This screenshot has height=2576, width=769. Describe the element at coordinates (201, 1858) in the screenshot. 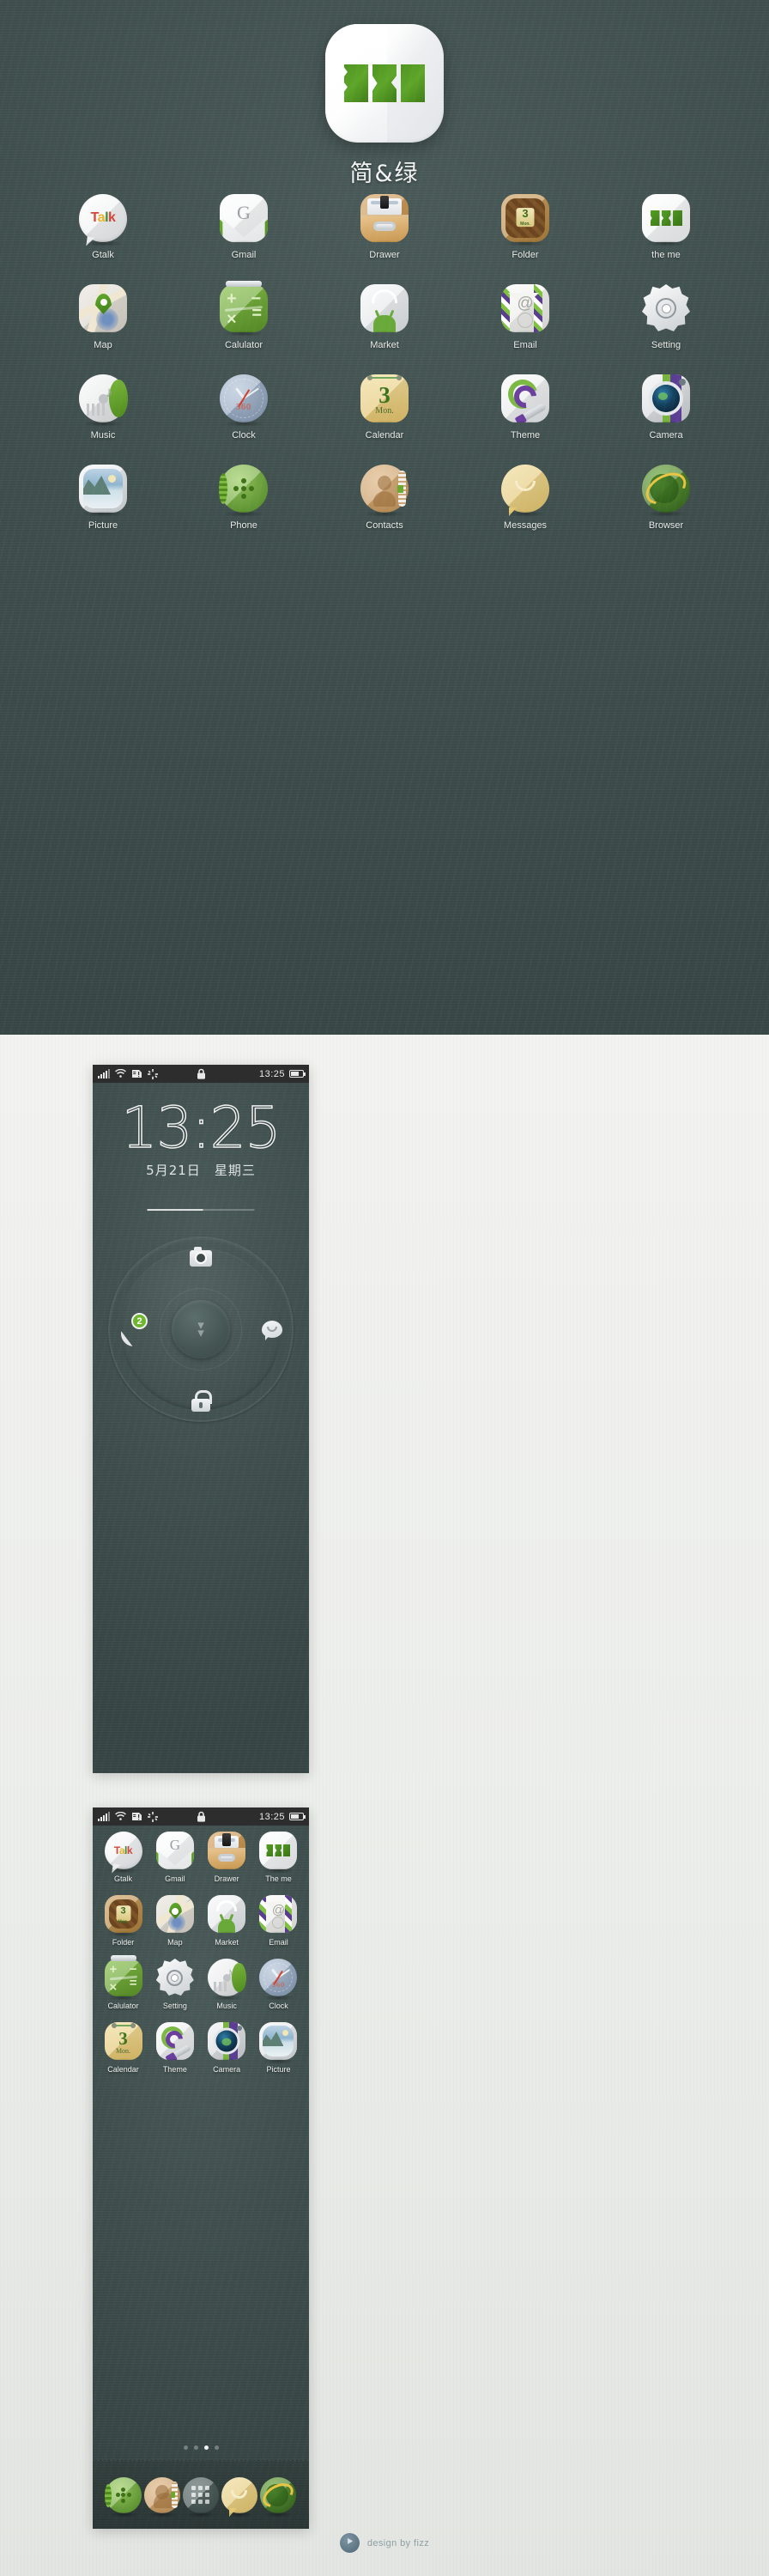

I see `appdrawer-row: Talk Gtalk G Gmail Drawer The me` at that location.